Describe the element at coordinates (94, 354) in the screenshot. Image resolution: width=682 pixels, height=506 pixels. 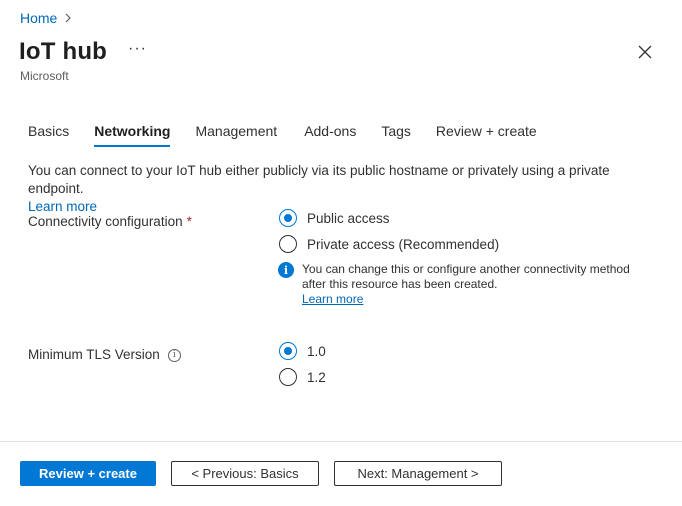
I see `tls-label-text: Minimum TLS Version` at that location.